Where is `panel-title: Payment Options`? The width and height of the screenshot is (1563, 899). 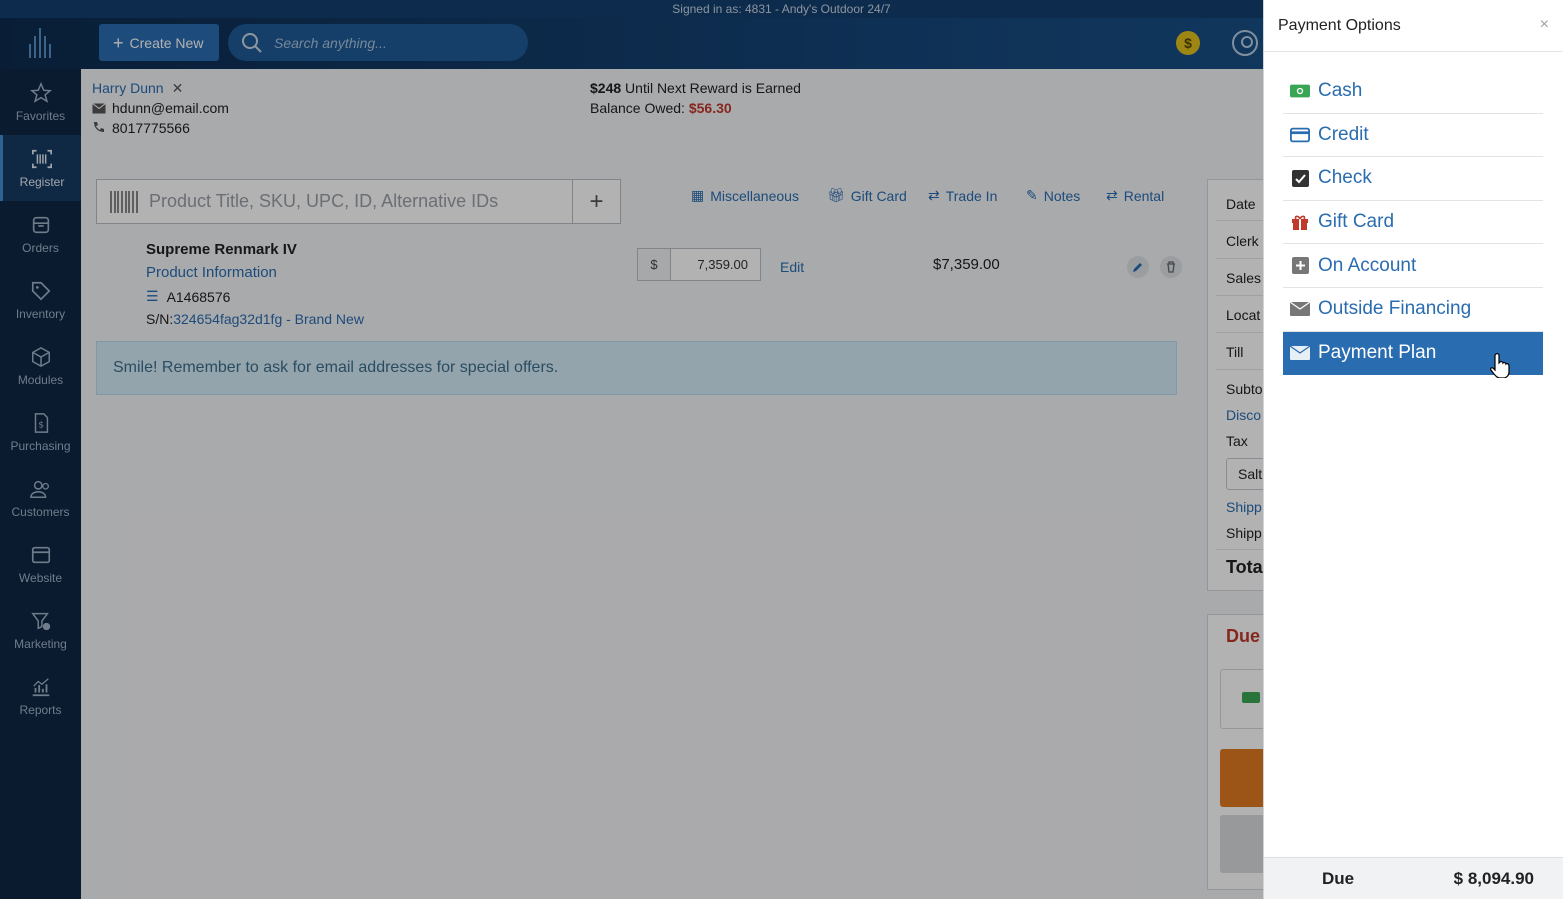 panel-title: Payment Options is located at coordinates (1339, 25).